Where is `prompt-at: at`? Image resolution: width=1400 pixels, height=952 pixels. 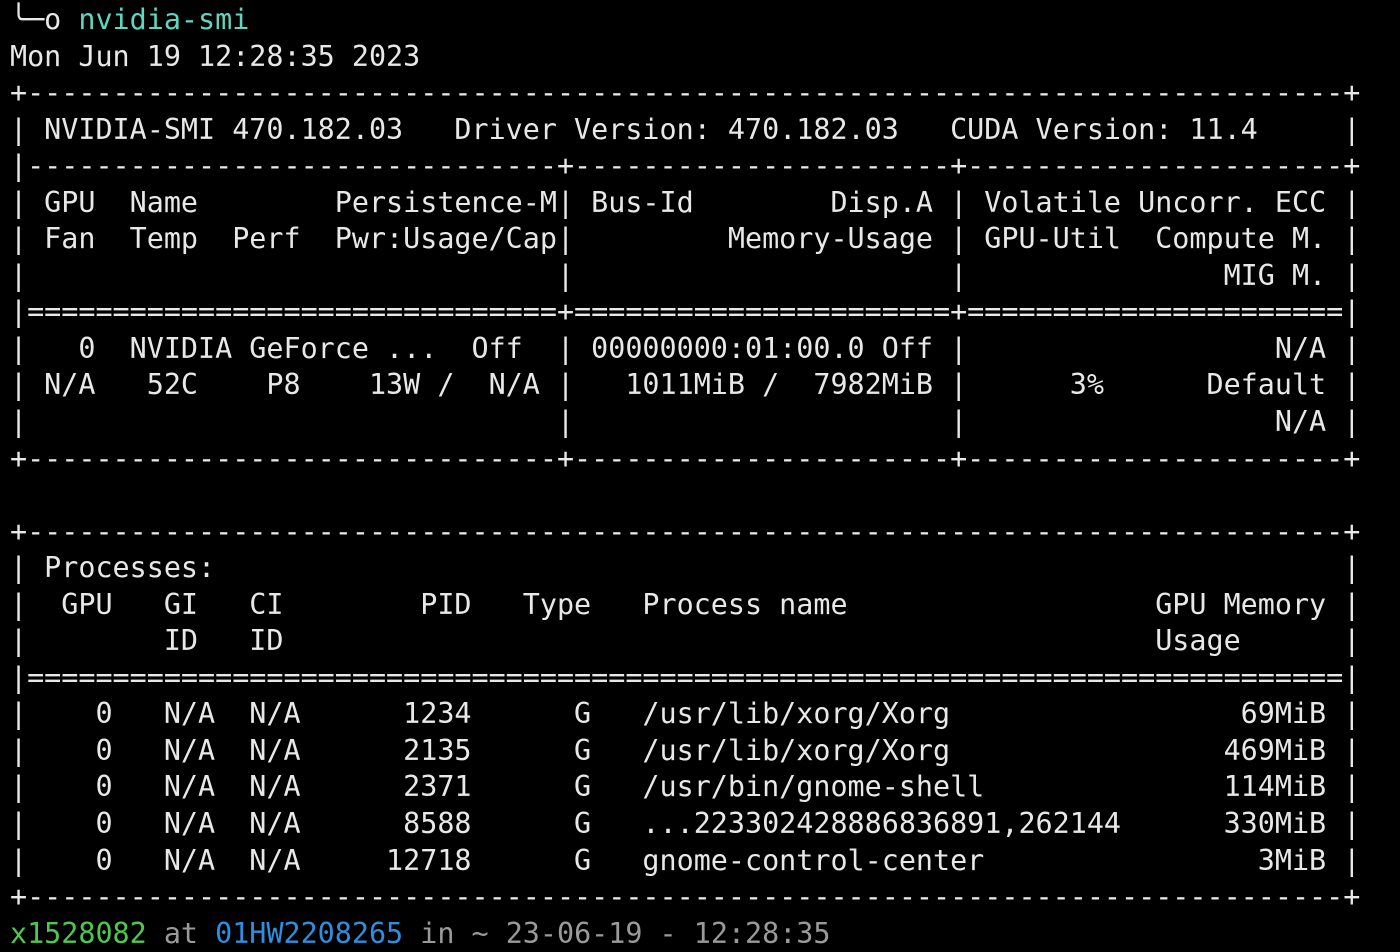 prompt-at: at is located at coordinates (181, 933).